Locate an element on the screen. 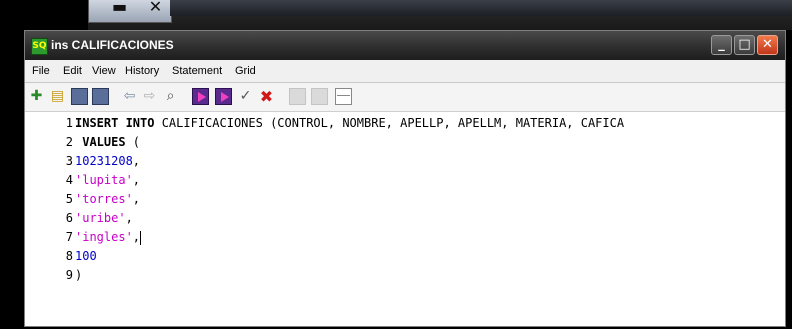  code-text: 10231208, is located at coordinates (107, 161).